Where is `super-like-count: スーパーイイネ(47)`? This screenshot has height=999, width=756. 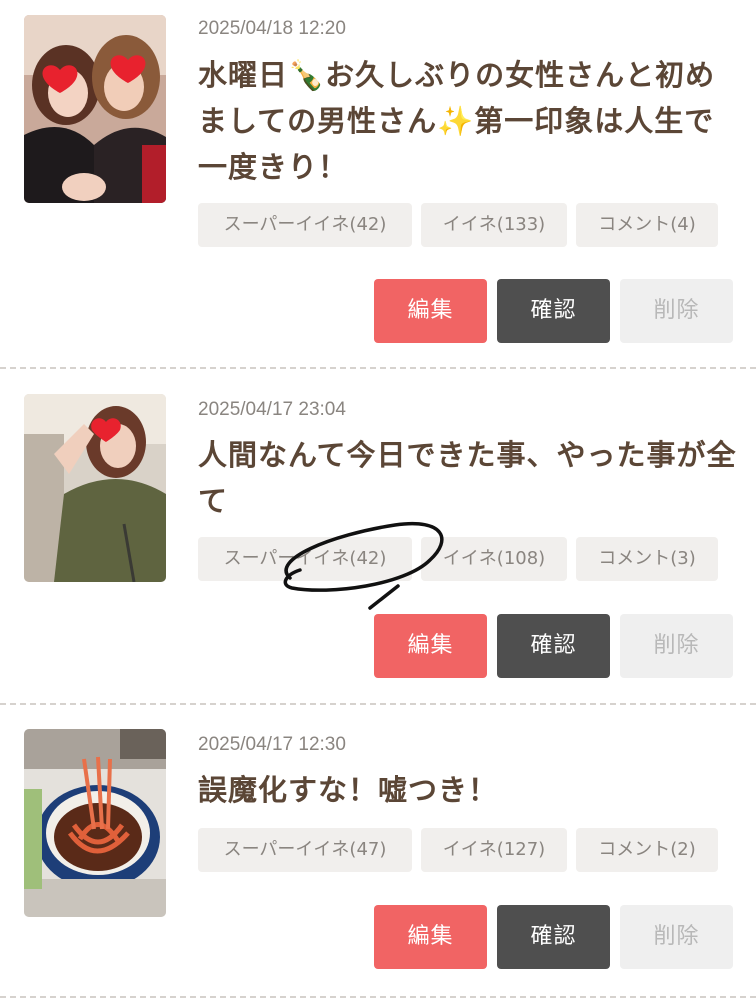
super-like-count: スーパーイイネ(47) is located at coordinates (305, 850).